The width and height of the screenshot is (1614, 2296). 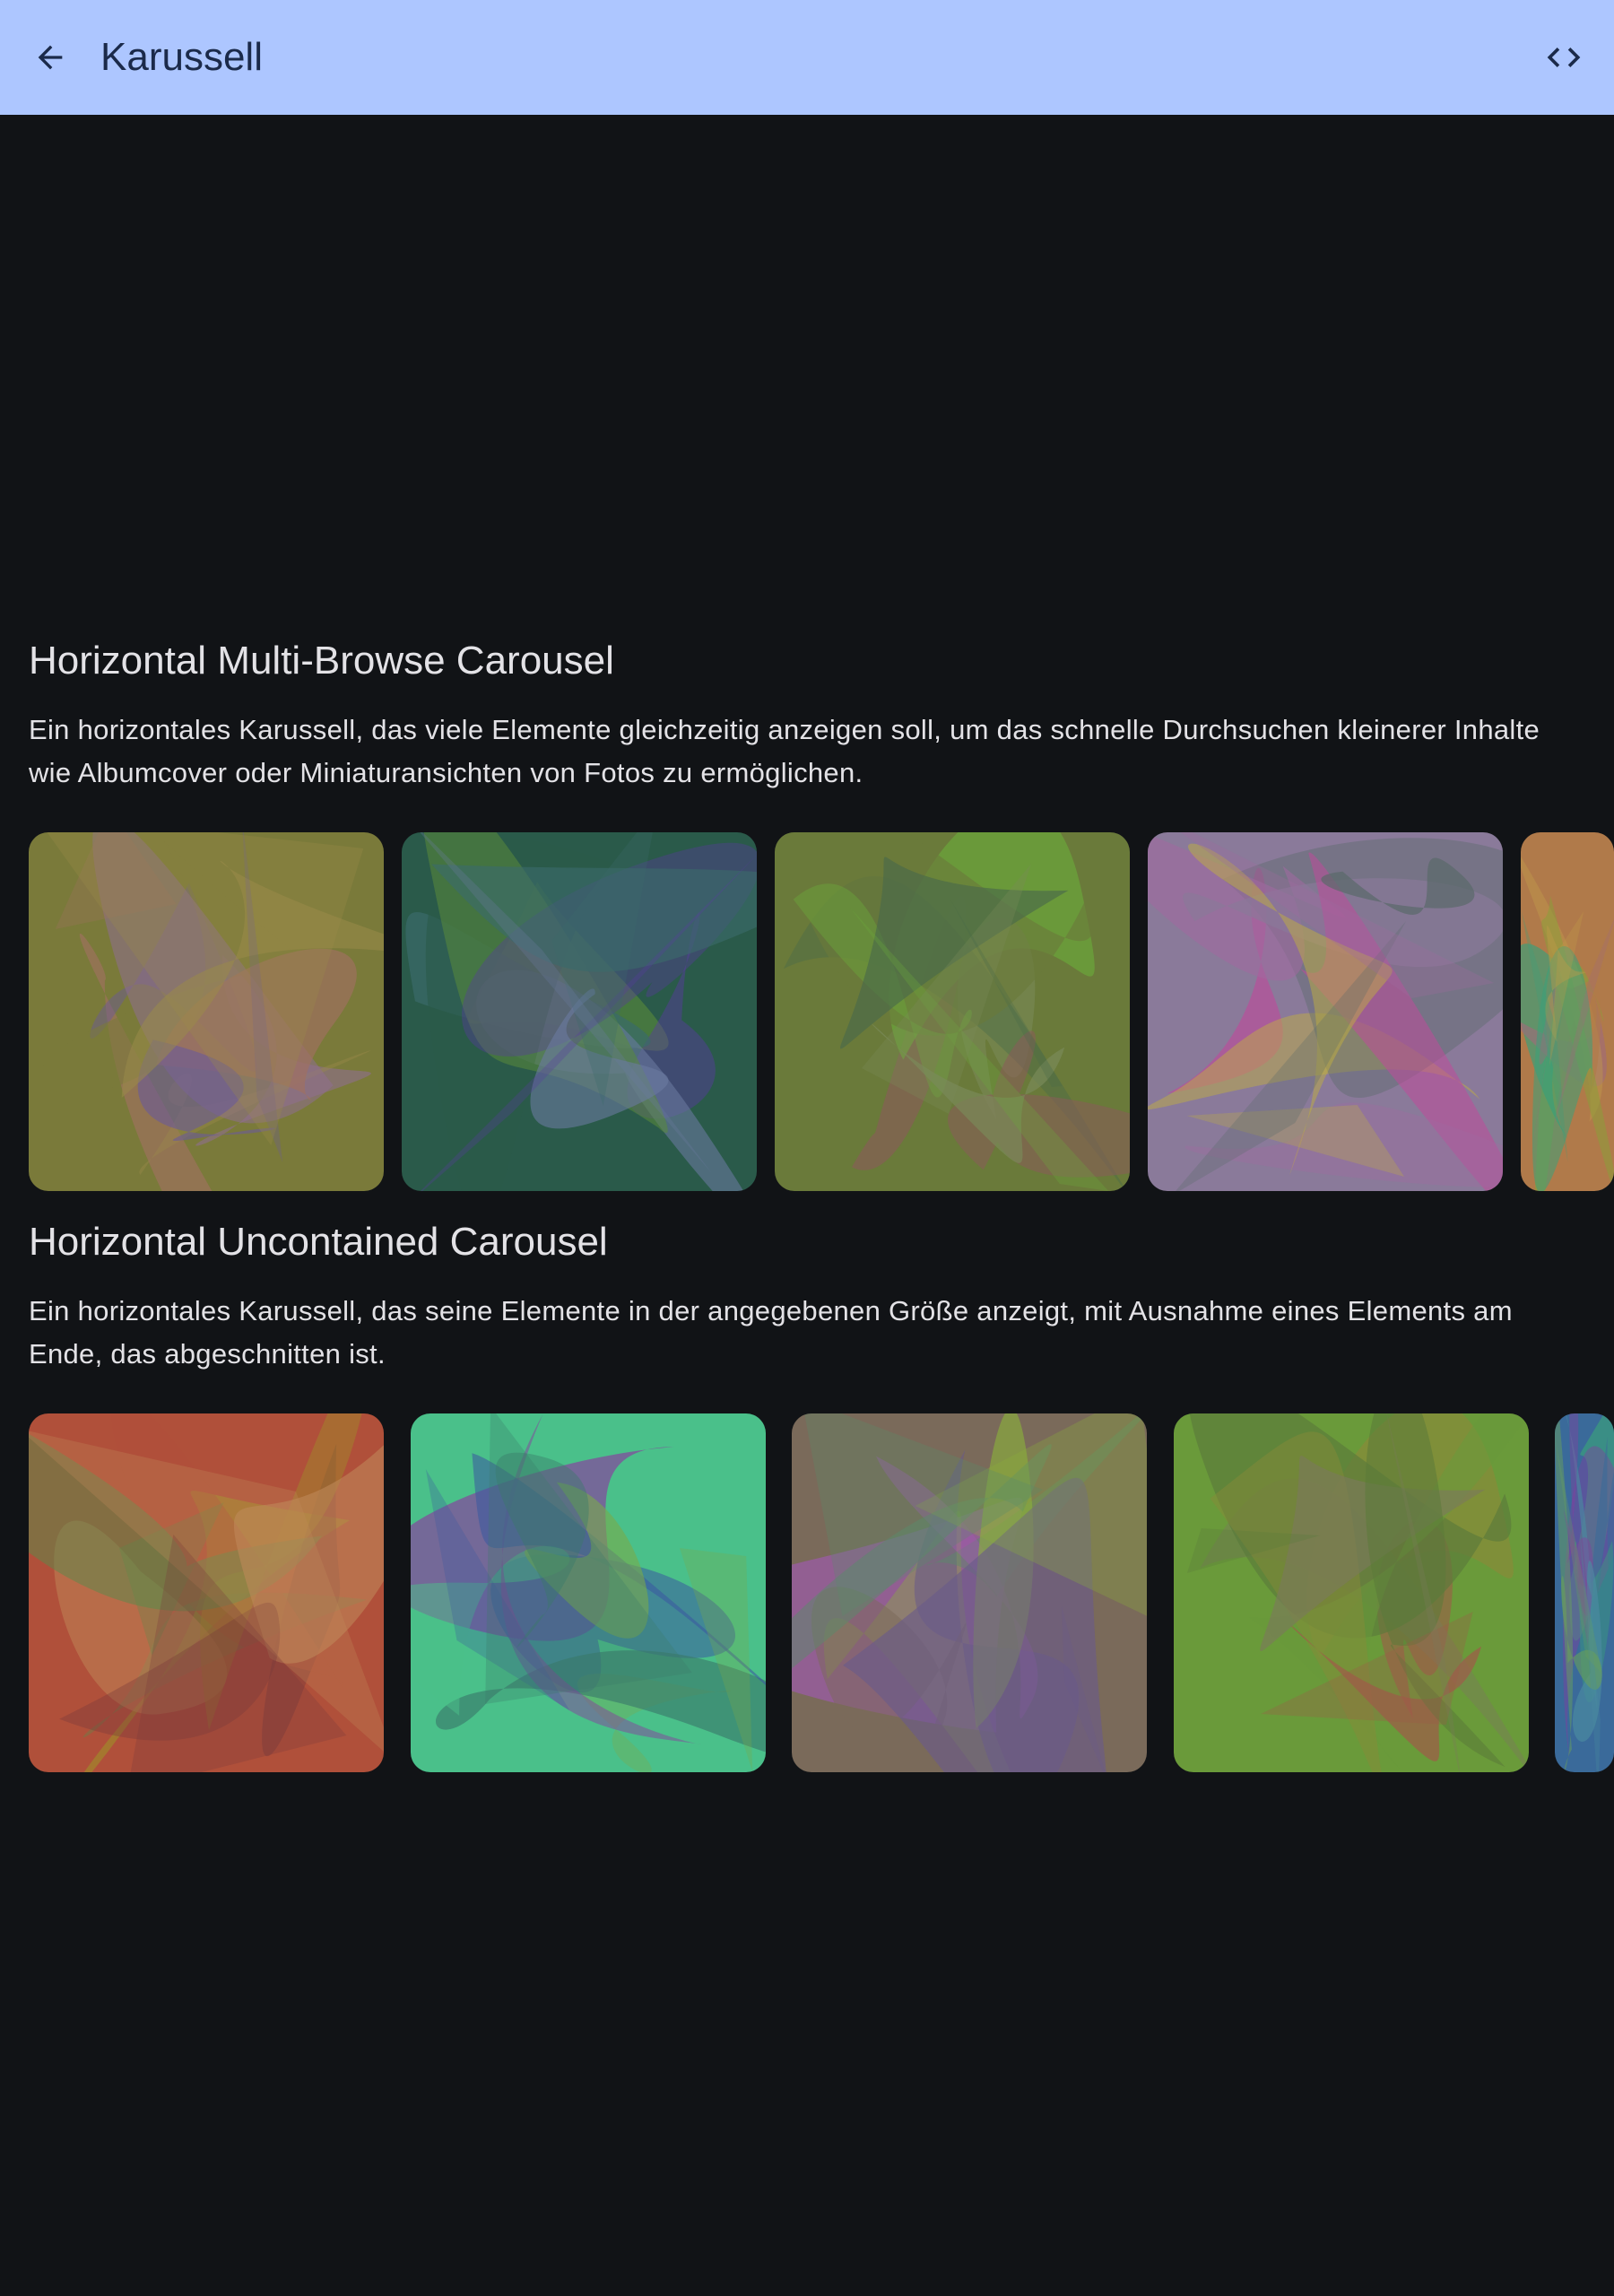 I want to click on arrow-back-icon, so click(x=50, y=57).